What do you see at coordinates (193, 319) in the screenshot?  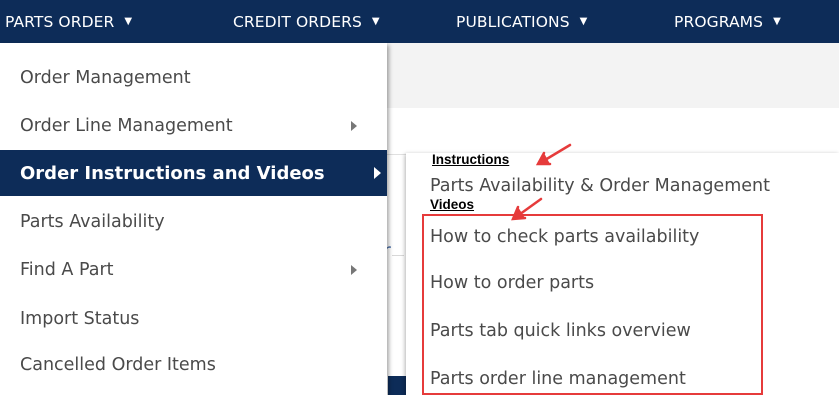 I see `menu-item-import-status: Import Status` at bounding box center [193, 319].